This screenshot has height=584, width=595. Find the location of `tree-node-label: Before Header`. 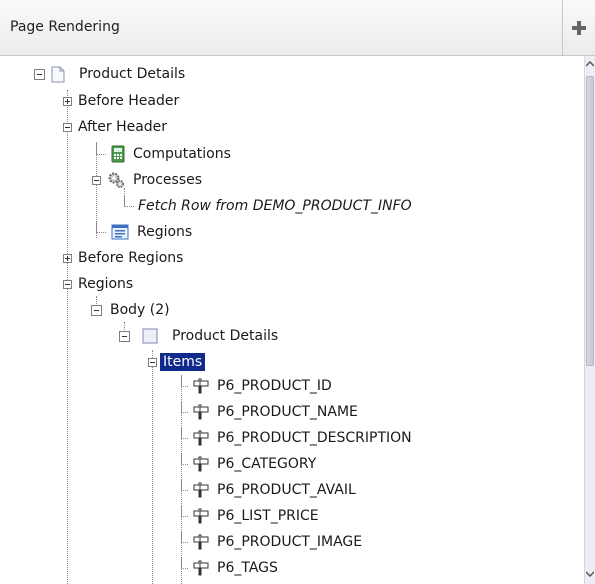

tree-node-label: Before Header is located at coordinates (129, 101).